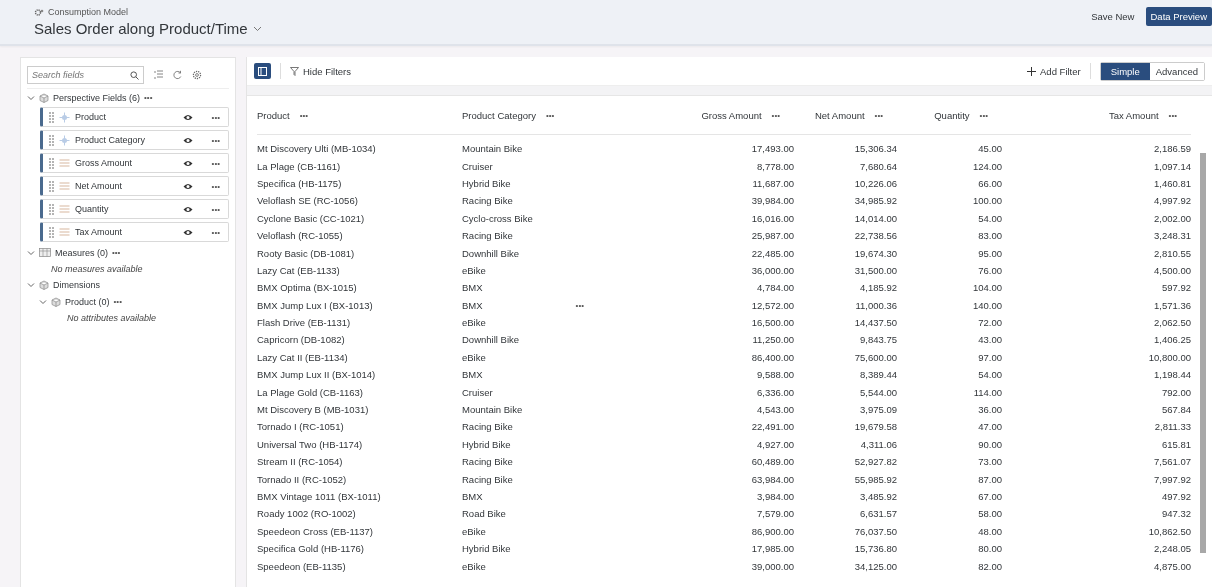 The width and height of the screenshot is (1212, 587). What do you see at coordinates (1172, 236) in the screenshot?
I see `table-cell: 3,248.31` at bounding box center [1172, 236].